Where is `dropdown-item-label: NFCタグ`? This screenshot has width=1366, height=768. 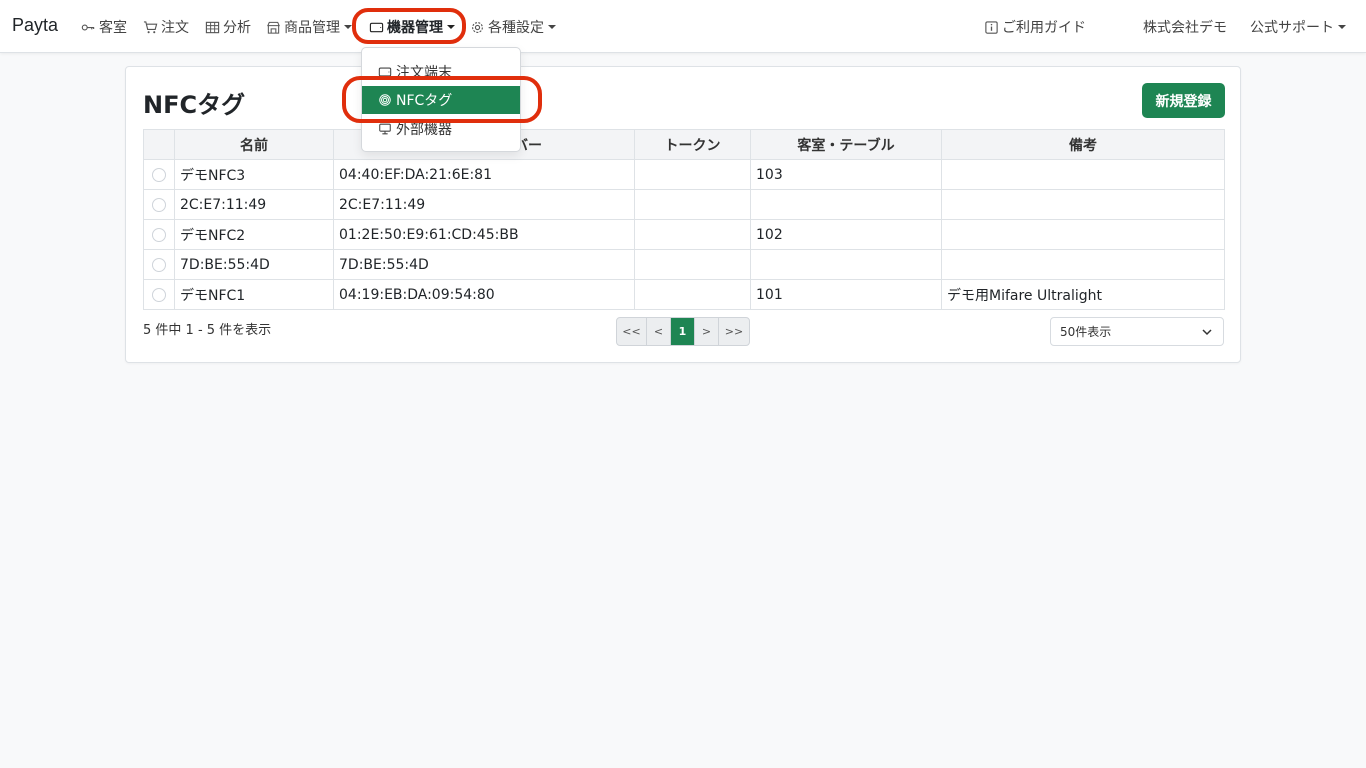
dropdown-item-label: NFCタグ is located at coordinates (424, 101).